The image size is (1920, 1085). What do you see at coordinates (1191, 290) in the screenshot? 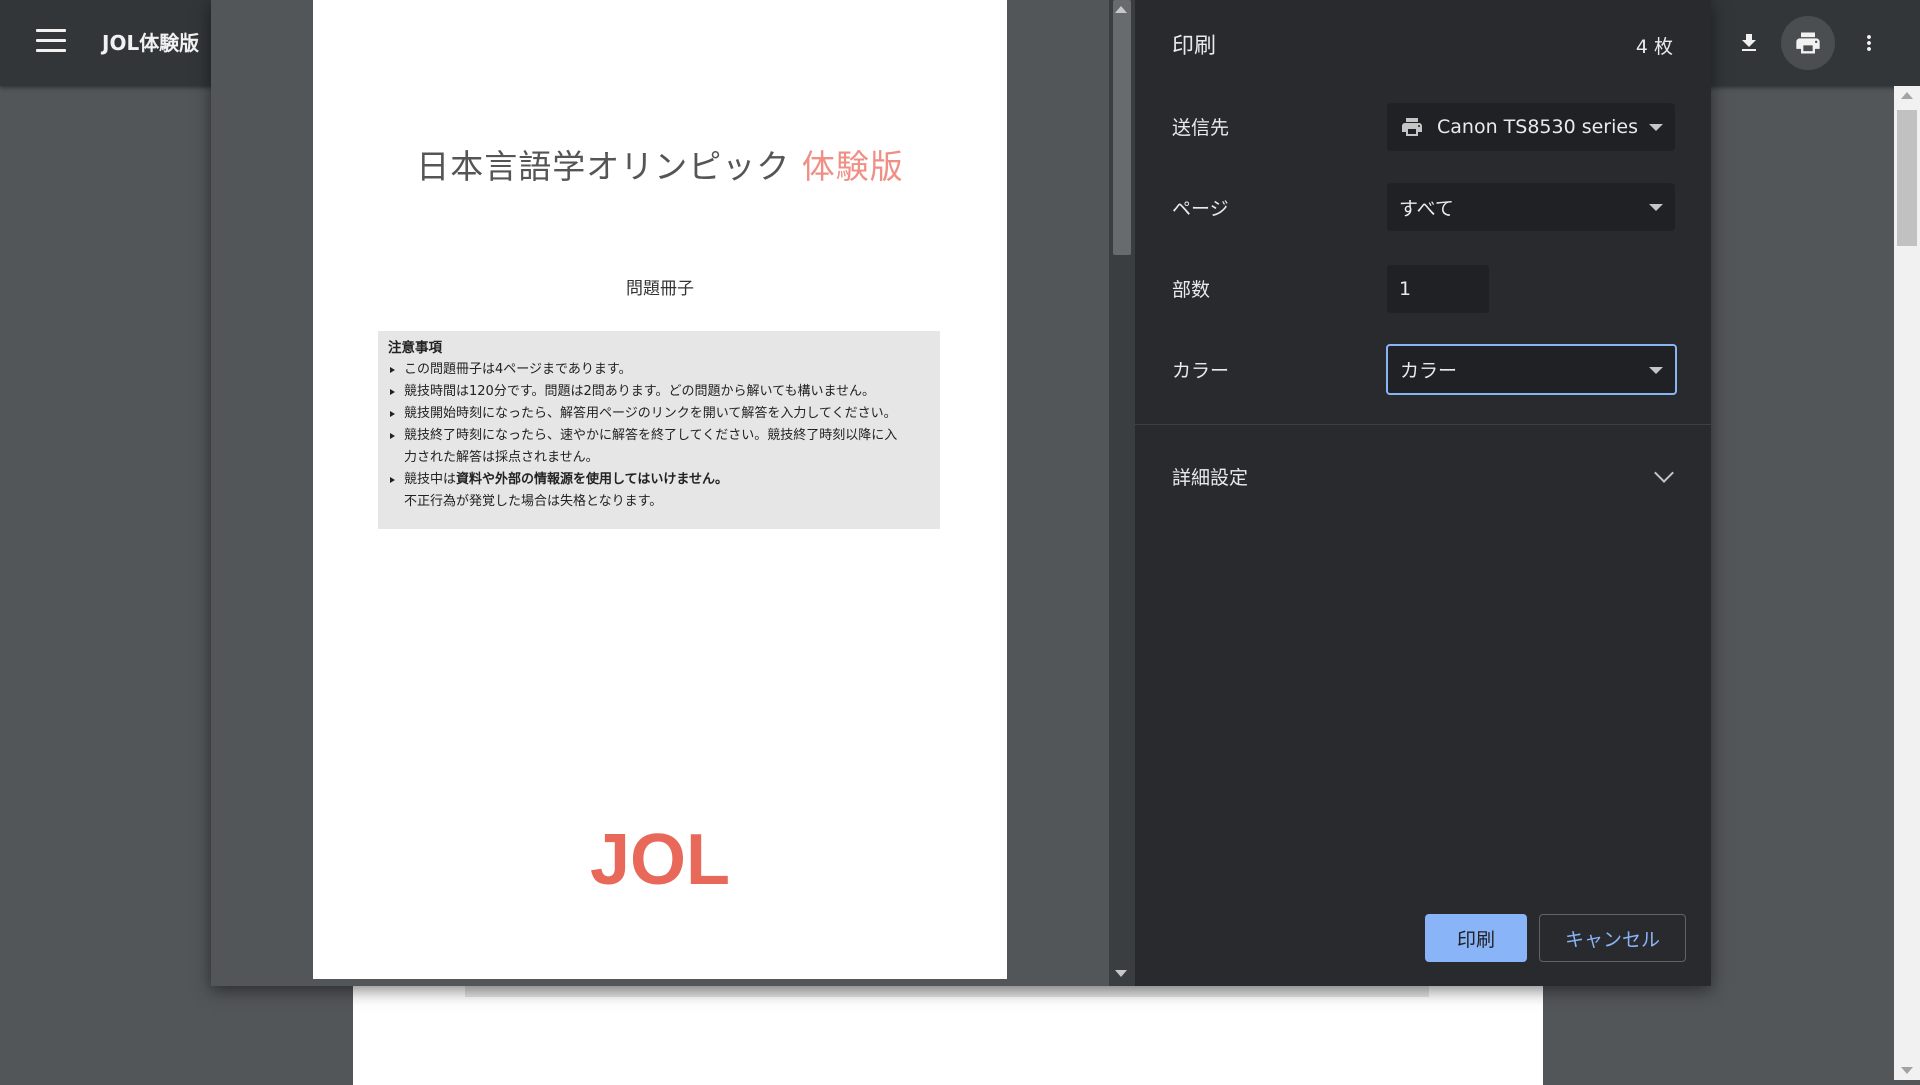
I see `copies-label: 部数` at bounding box center [1191, 290].